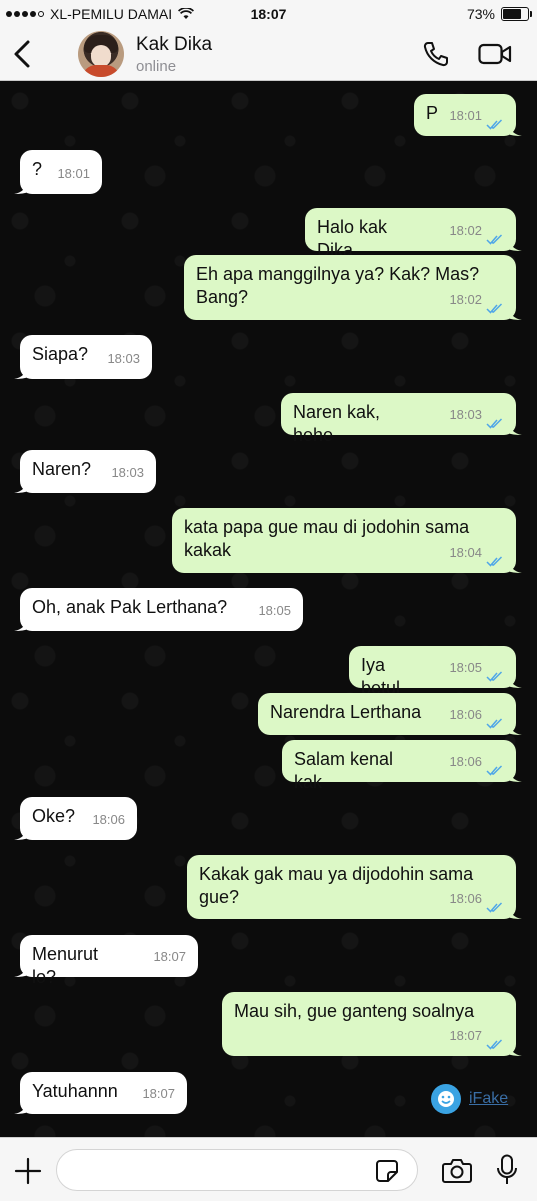  What do you see at coordinates (130, 607) in the screenshot?
I see `message-text: Oh, anak Pak Lerthana?` at bounding box center [130, 607].